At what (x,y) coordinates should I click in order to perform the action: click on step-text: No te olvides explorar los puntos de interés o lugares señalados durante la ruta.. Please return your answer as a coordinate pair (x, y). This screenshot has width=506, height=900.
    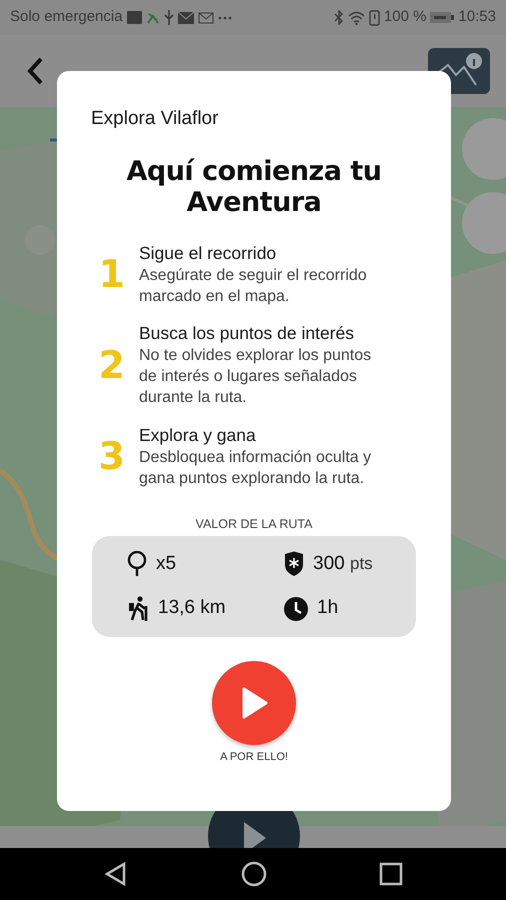
    Looking at the image, I should click on (255, 377).